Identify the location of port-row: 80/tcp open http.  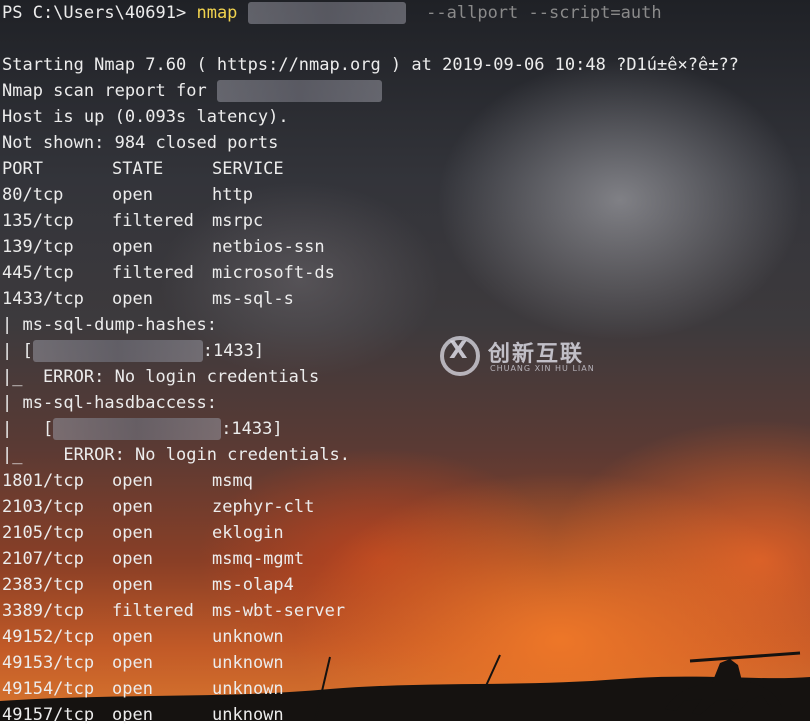
(405, 195).